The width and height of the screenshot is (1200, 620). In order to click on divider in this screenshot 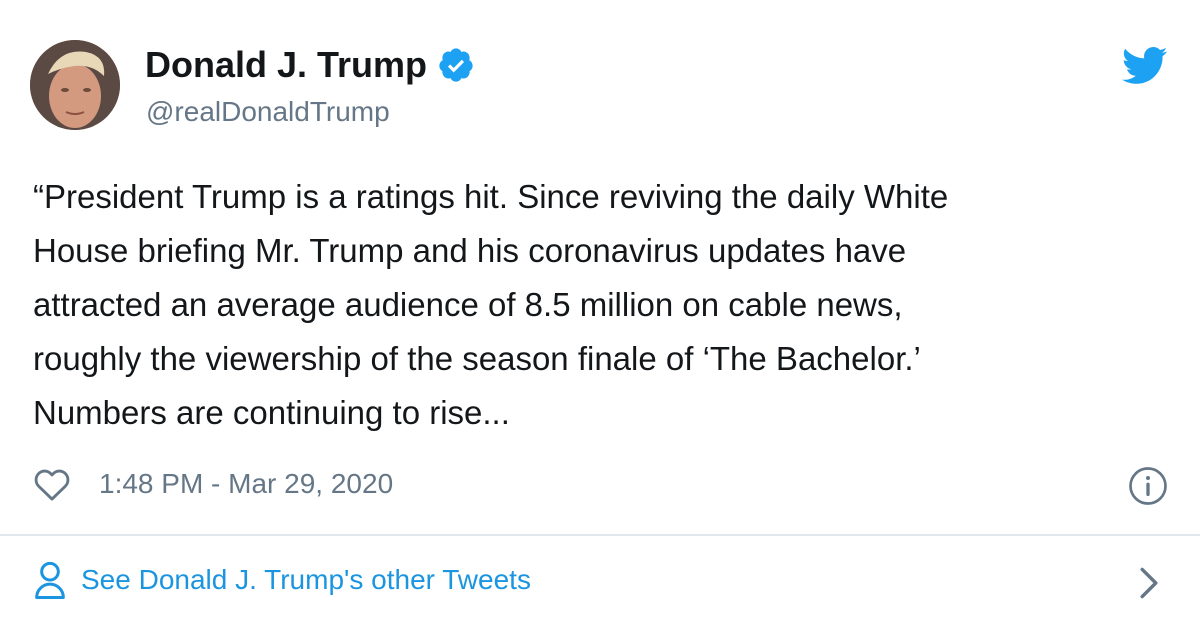, I will do `click(600, 535)`.